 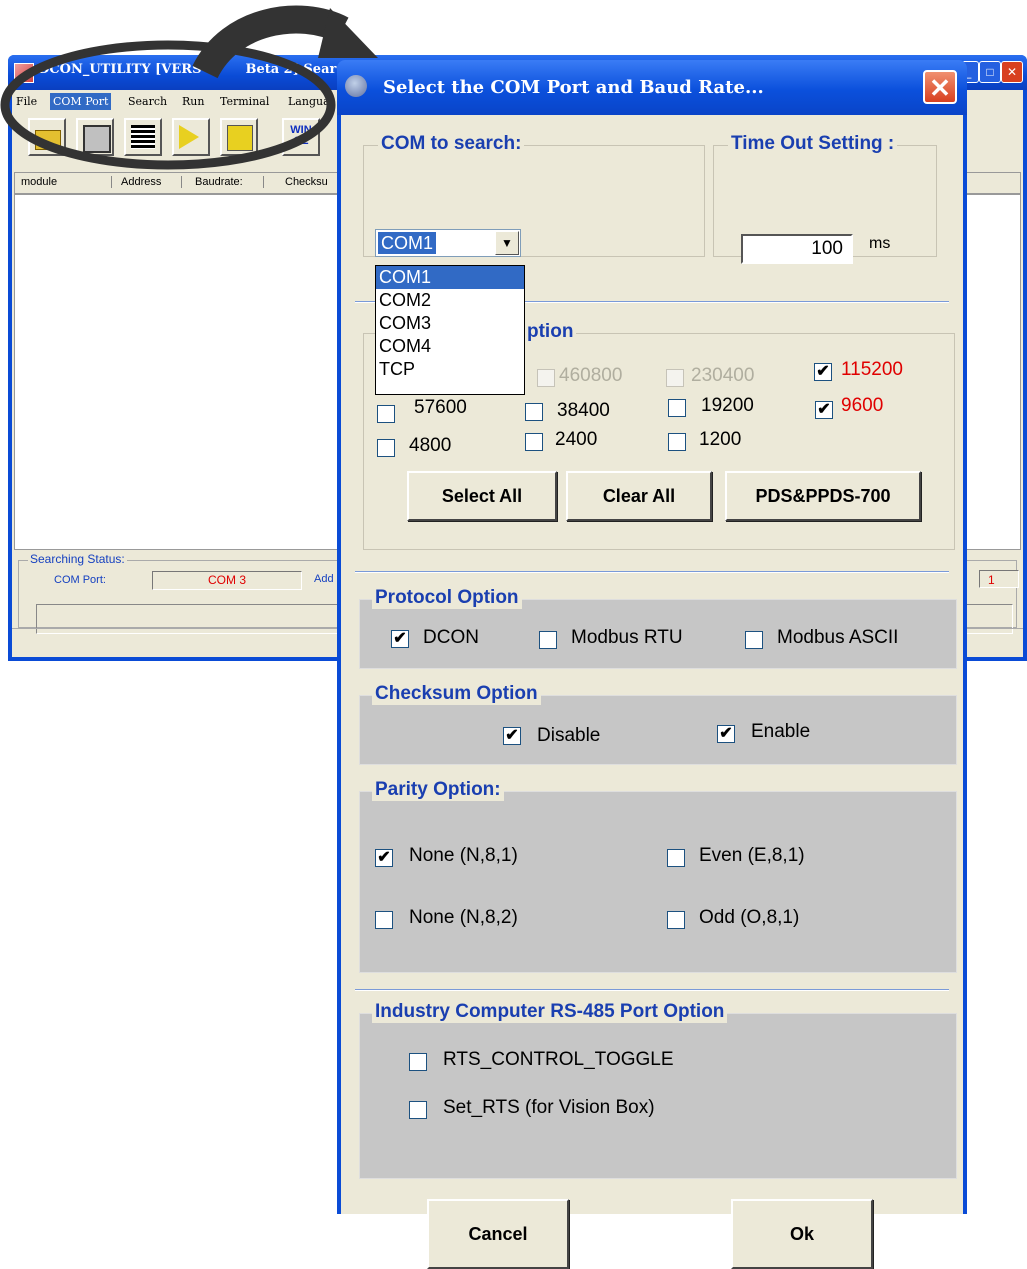 What do you see at coordinates (797, 249) in the screenshot?
I see `timeout-input: 100` at bounding box center [797, 249].